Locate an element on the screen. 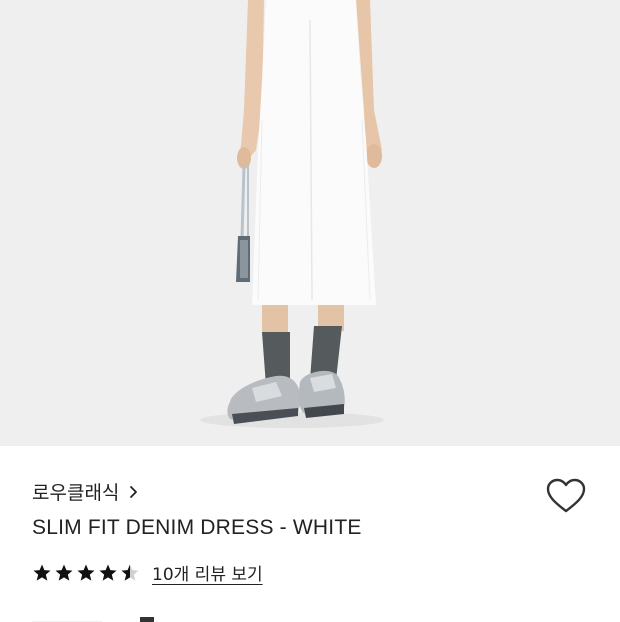 This screenshot has height=622, width=620. brand-name: 로우클래식 is located at coordinates (76, 493).